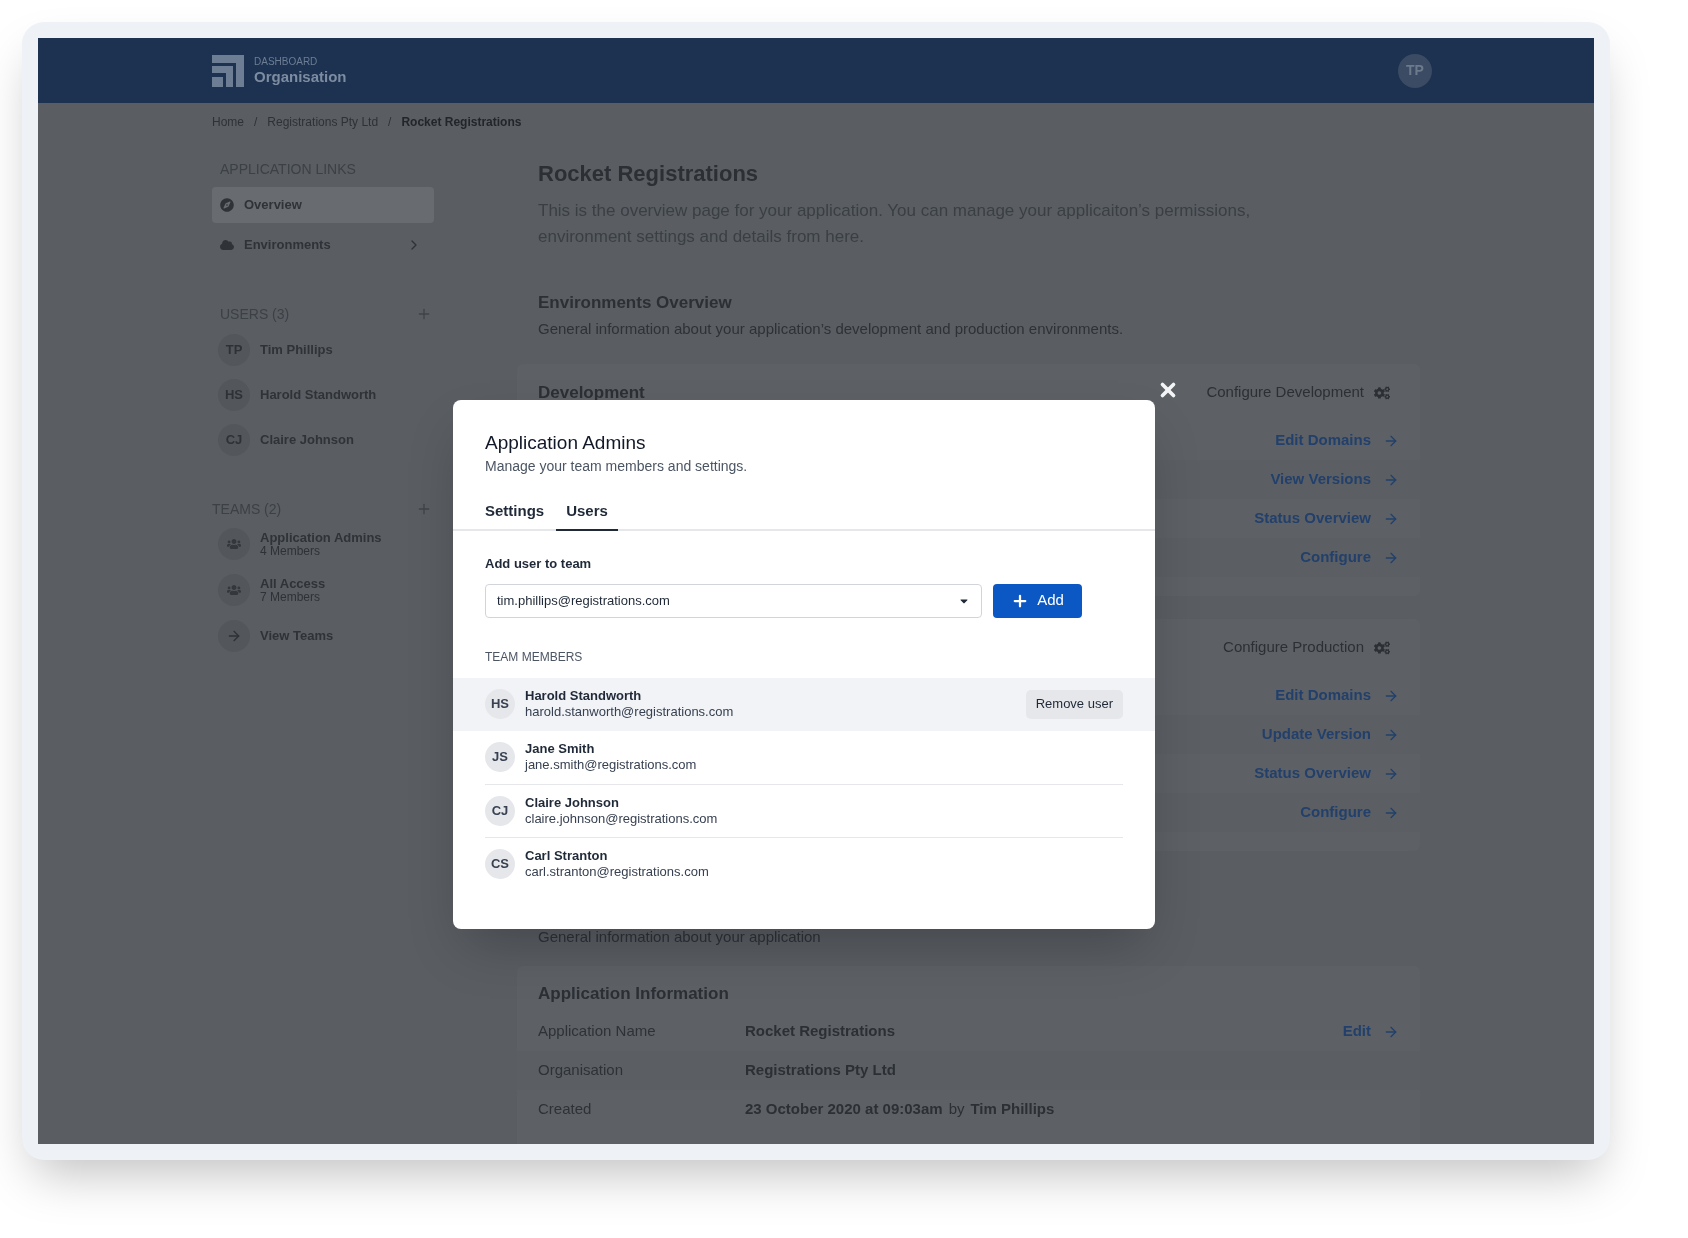  I want to click on tab: Settings, so click(515, 512).